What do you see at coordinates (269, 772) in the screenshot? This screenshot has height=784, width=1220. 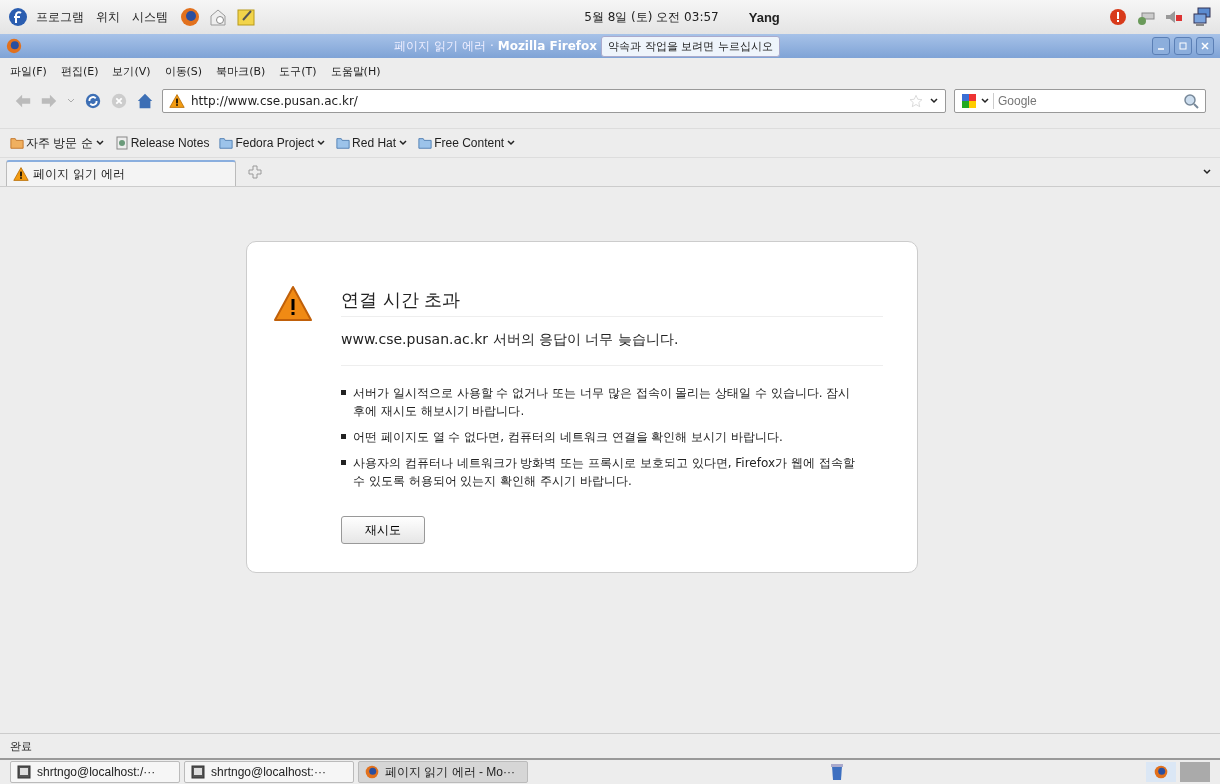 I see `taskbar-button: shrtngo@localhost:···` at bounding box center [269, 772].